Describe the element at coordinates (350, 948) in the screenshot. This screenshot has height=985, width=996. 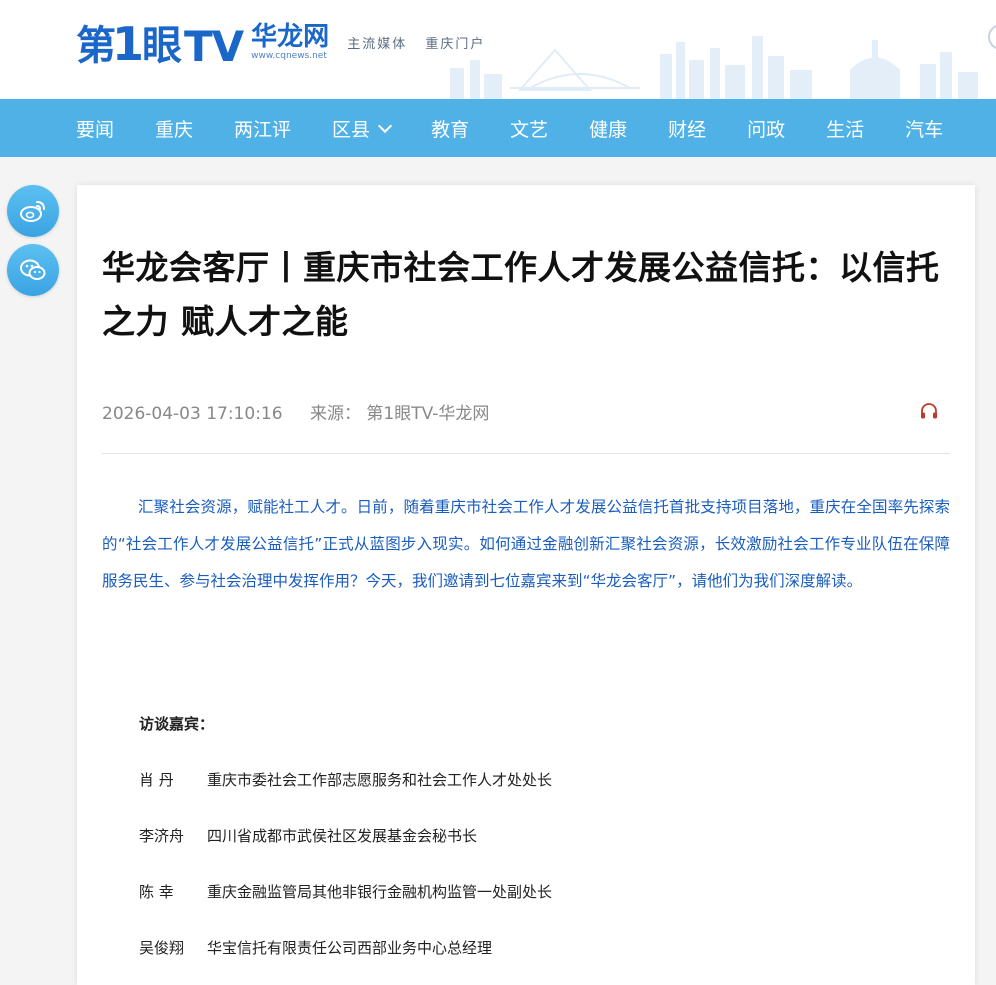
I see `guest-title: 华宝信托有限责任公司西部业务中心总经理` at that location.